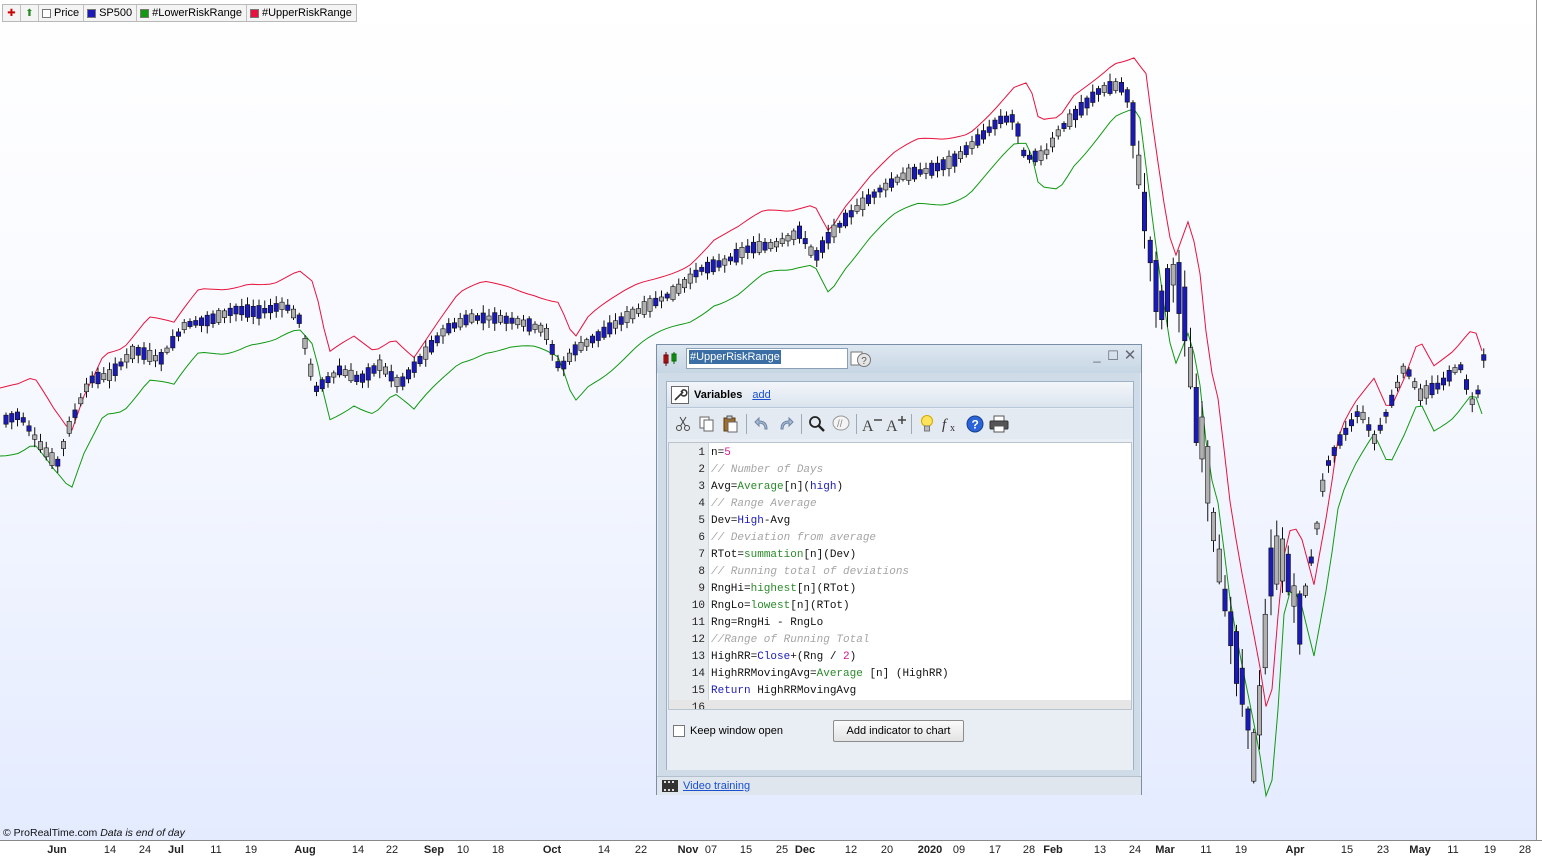 This screenshot has width=1542, height=860. Describe the element at coordinates (762, 424) in the screenshot. I see `undo-icon` at that location.